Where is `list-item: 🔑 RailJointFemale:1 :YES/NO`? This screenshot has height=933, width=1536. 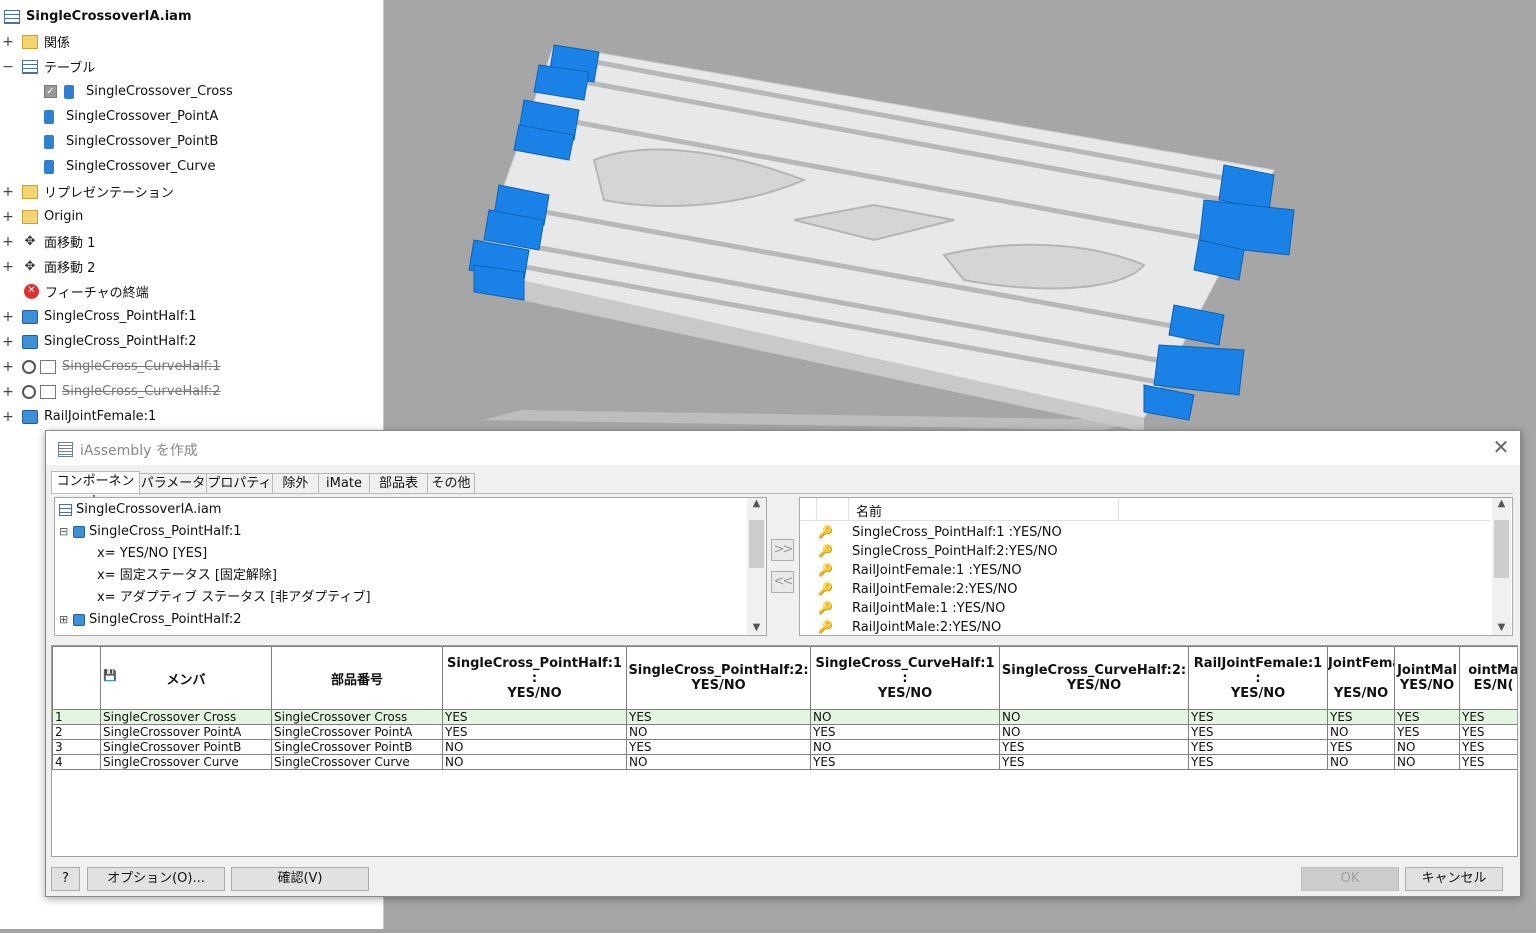
list-item: 🔑 RailJointFemale:1 :YES/NO is located at coordinates (911, 570).